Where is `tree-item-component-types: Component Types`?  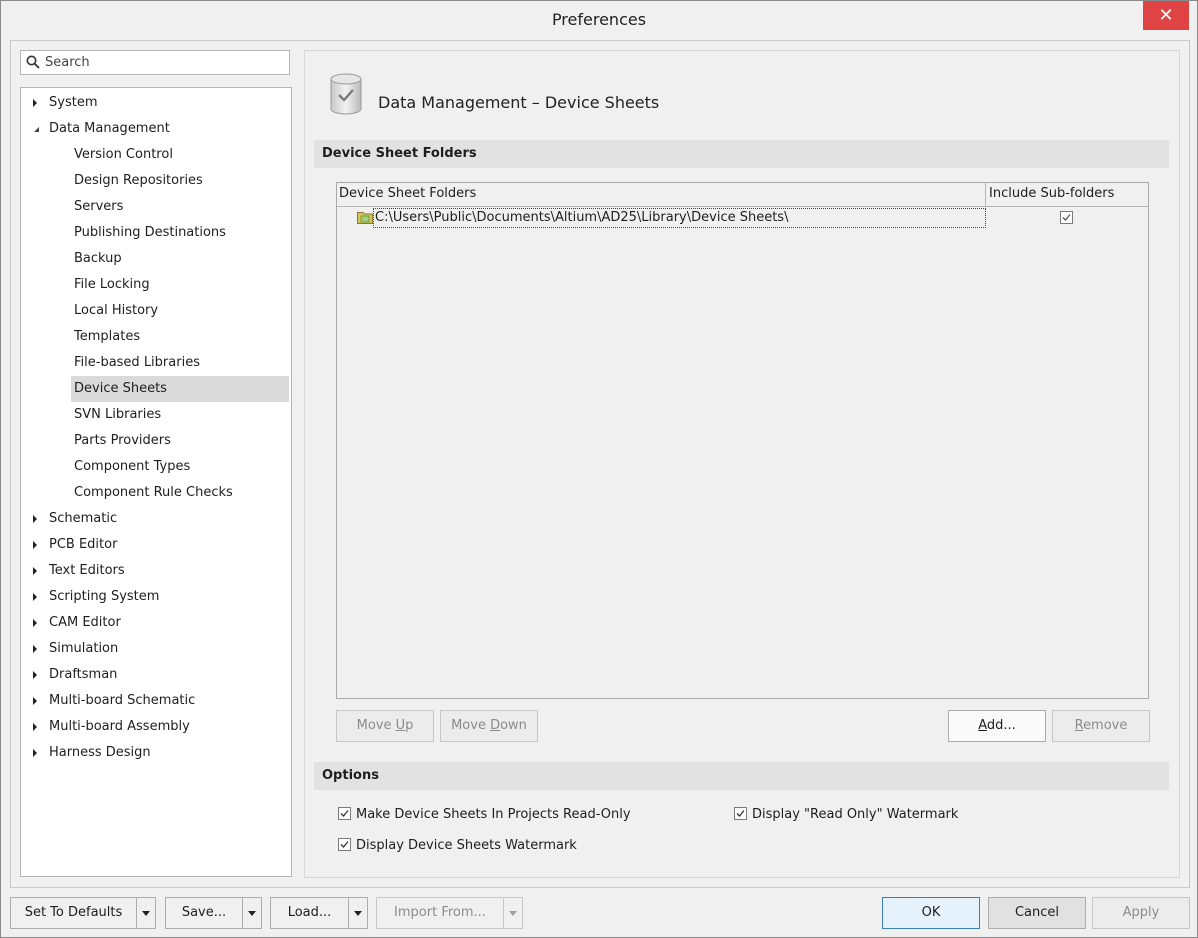 tree-item-component-types: Component Types is located at coordinates (180, 467).